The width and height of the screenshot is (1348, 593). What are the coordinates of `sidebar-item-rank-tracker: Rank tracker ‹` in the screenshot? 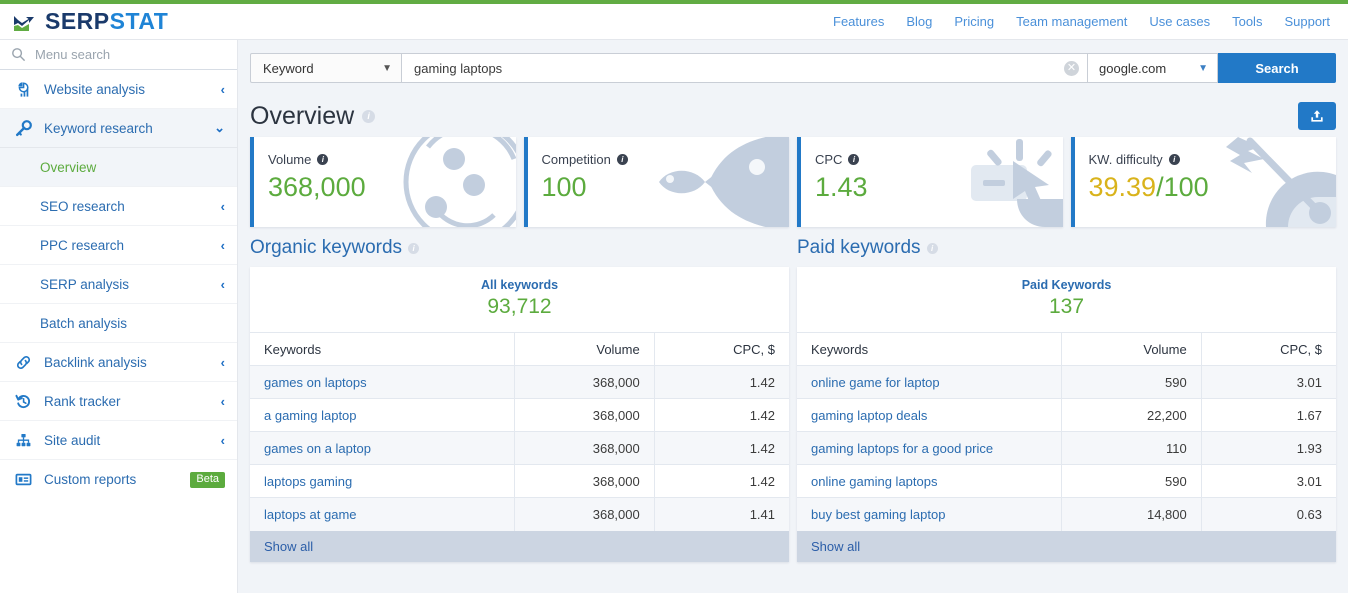 It's located at (118, 401).